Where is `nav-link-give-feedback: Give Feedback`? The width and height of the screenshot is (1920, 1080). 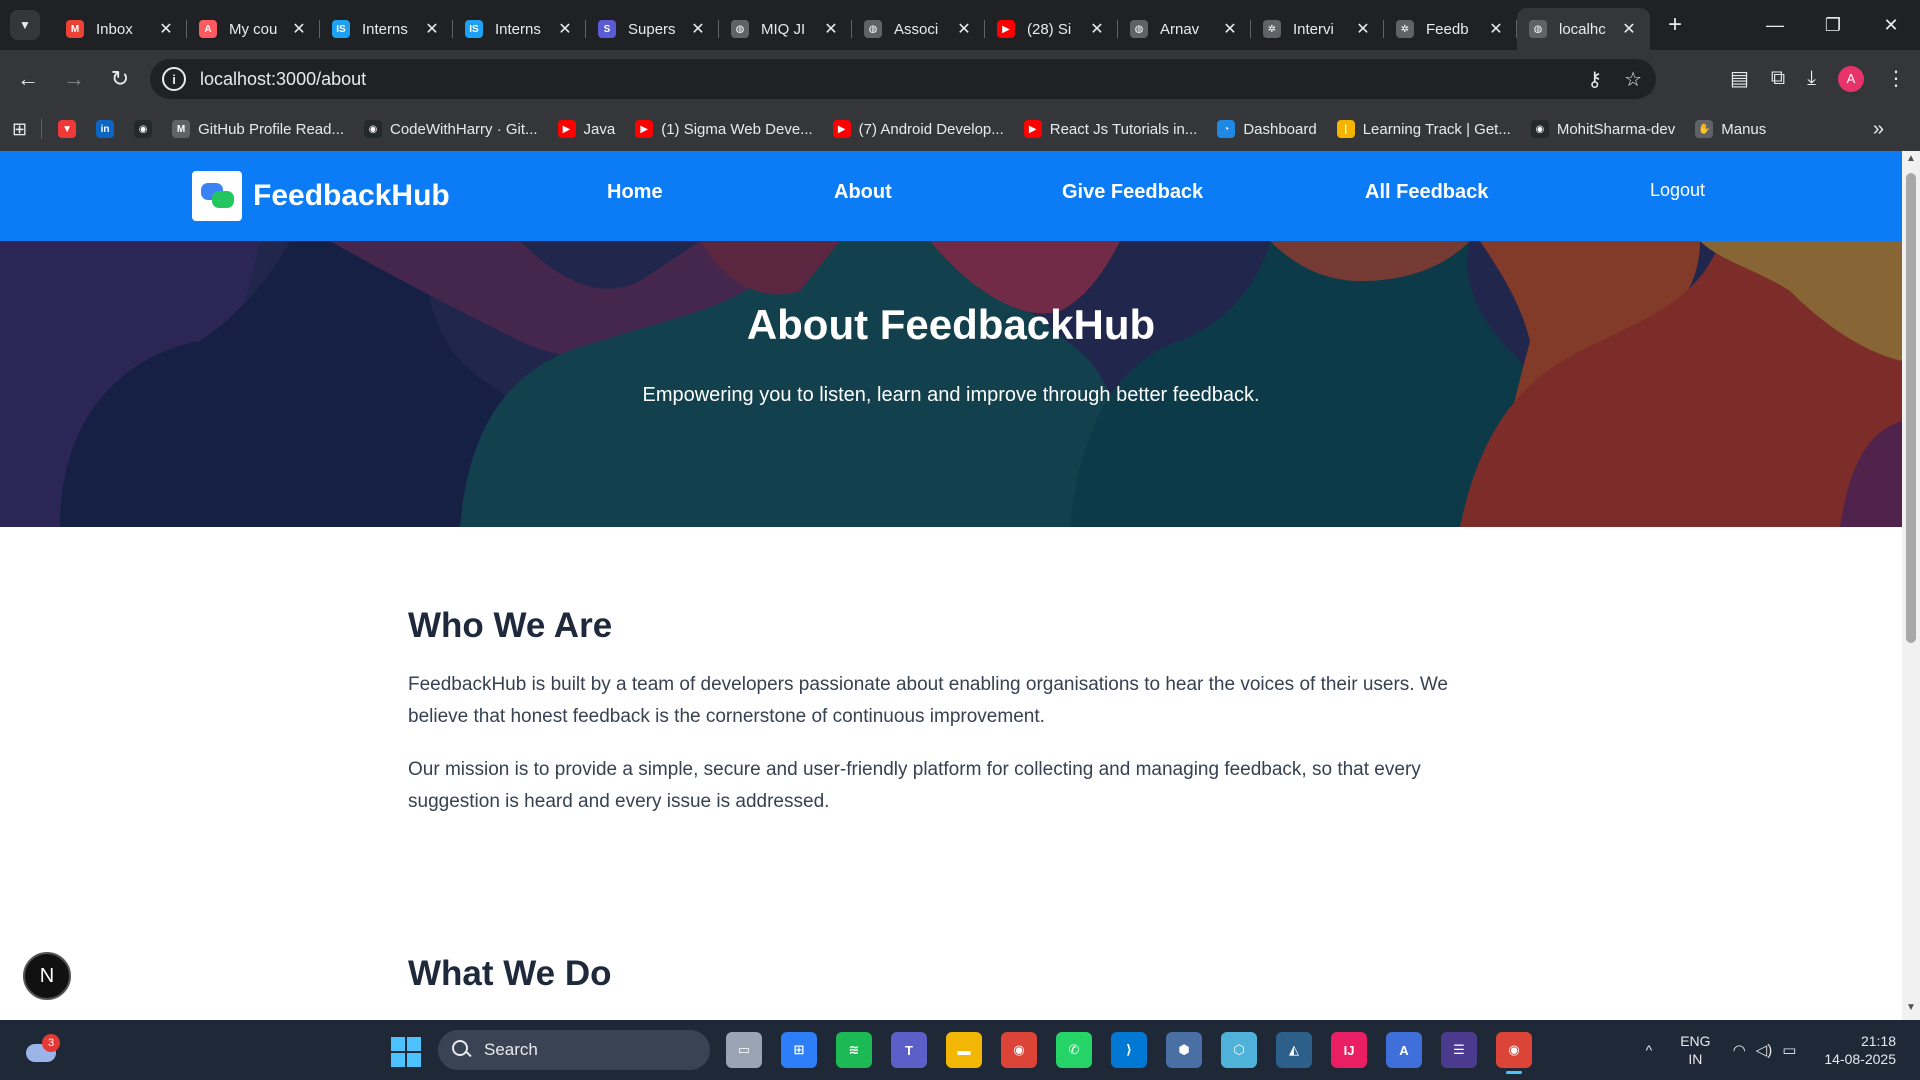
nav-link-give-feedback: Give Feedback is located at coordinates (1132, 192).